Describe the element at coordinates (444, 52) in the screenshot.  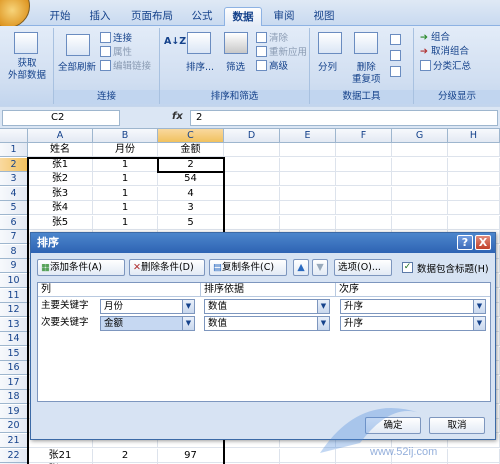
I see `ungroup-button: ➔ 取消组合` at that location.